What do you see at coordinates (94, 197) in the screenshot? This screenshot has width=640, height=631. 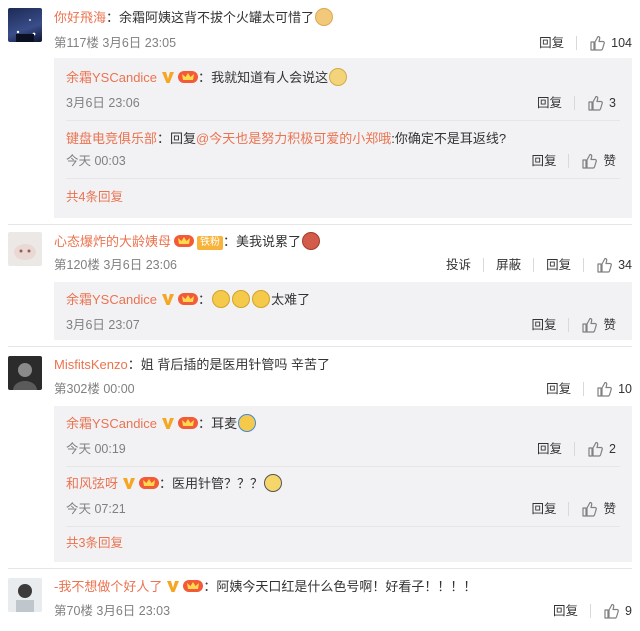 I see `more-replies-link: 共4条回复` at bounding box center [94, 197].